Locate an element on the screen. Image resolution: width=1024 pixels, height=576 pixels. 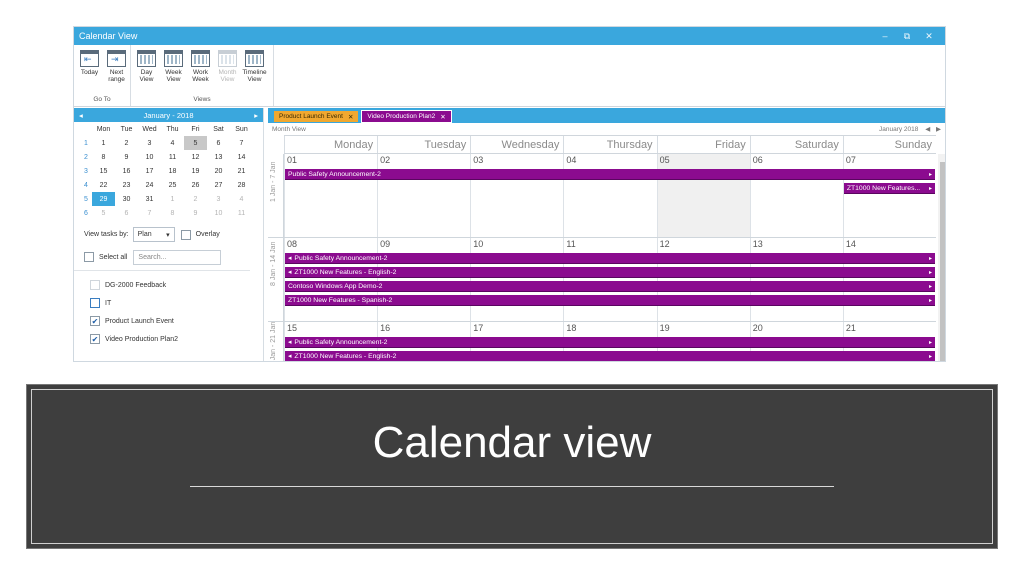
mini-day: 22 is located at coordinates (103, 185).